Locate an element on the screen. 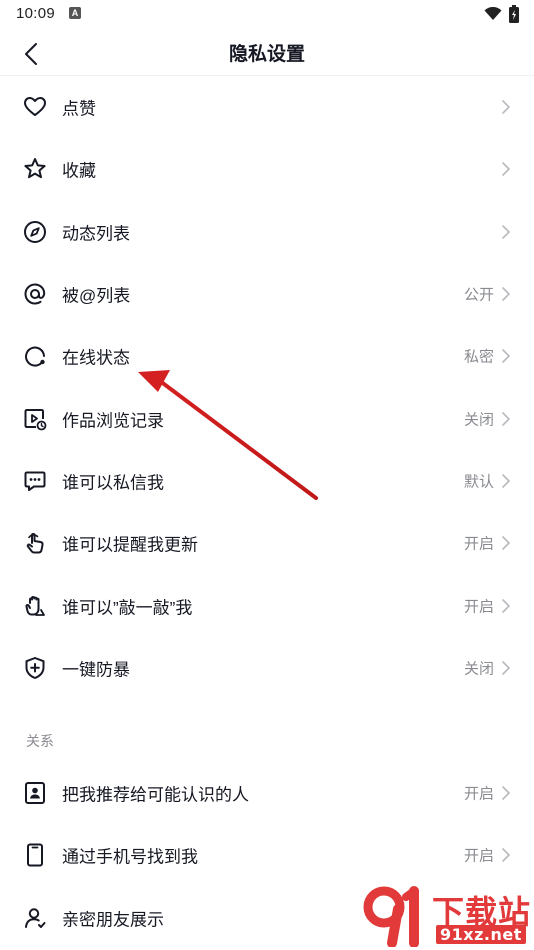  setting-label: 亲密朋友展示 is located at coordinates (113, 920).